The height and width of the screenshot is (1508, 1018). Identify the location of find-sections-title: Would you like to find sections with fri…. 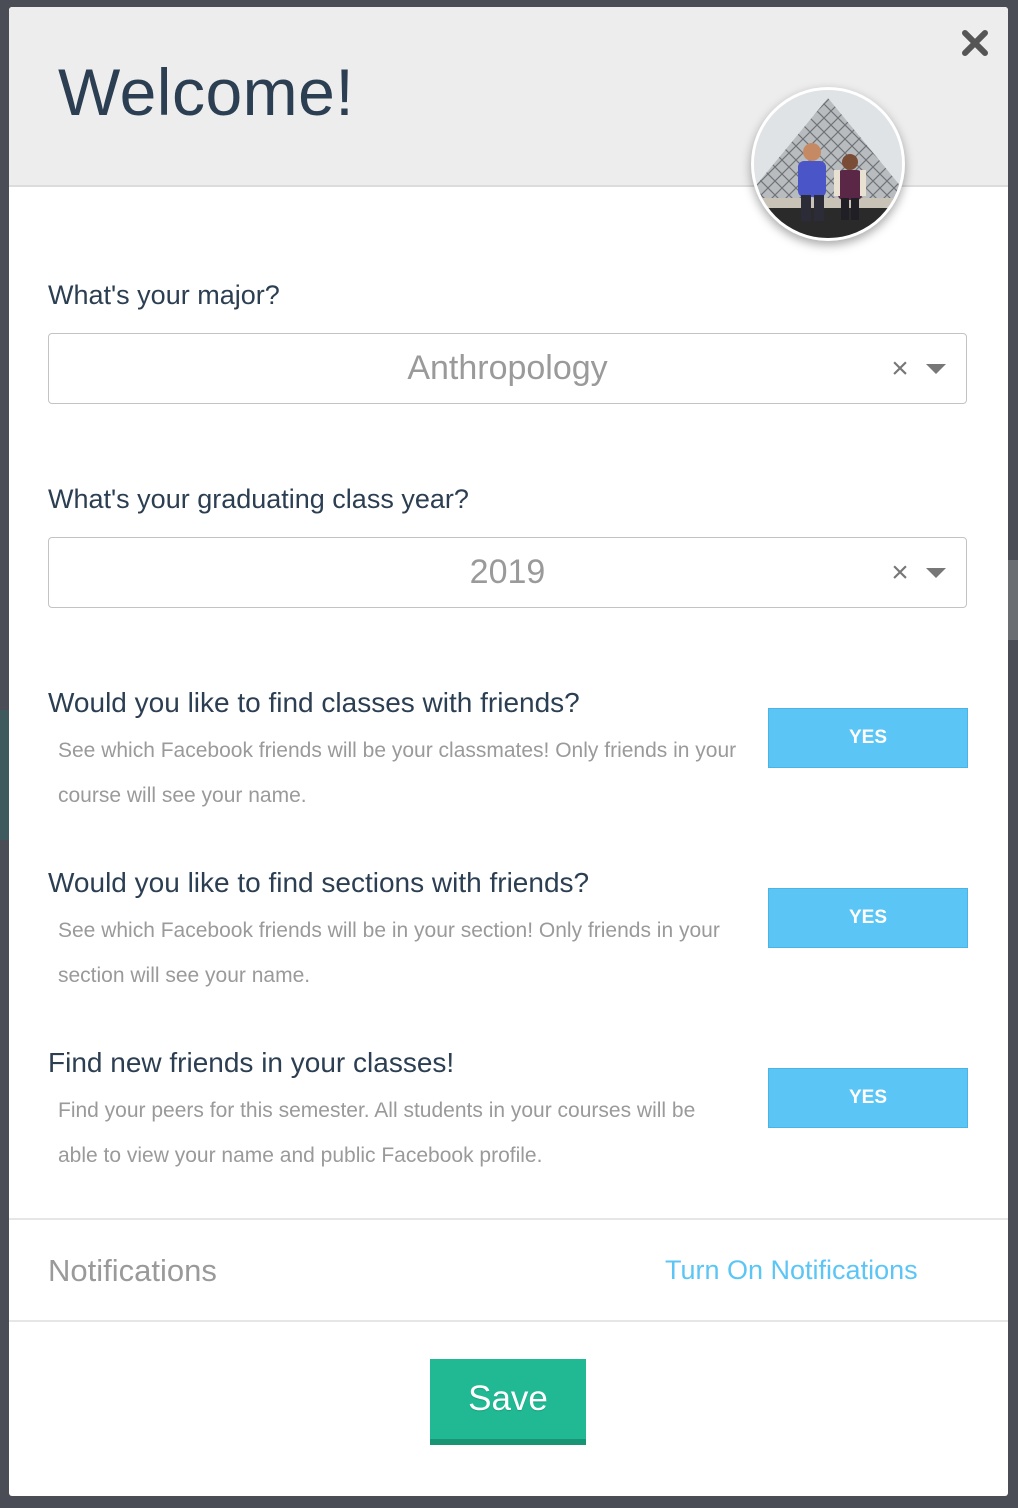
(319, 882).